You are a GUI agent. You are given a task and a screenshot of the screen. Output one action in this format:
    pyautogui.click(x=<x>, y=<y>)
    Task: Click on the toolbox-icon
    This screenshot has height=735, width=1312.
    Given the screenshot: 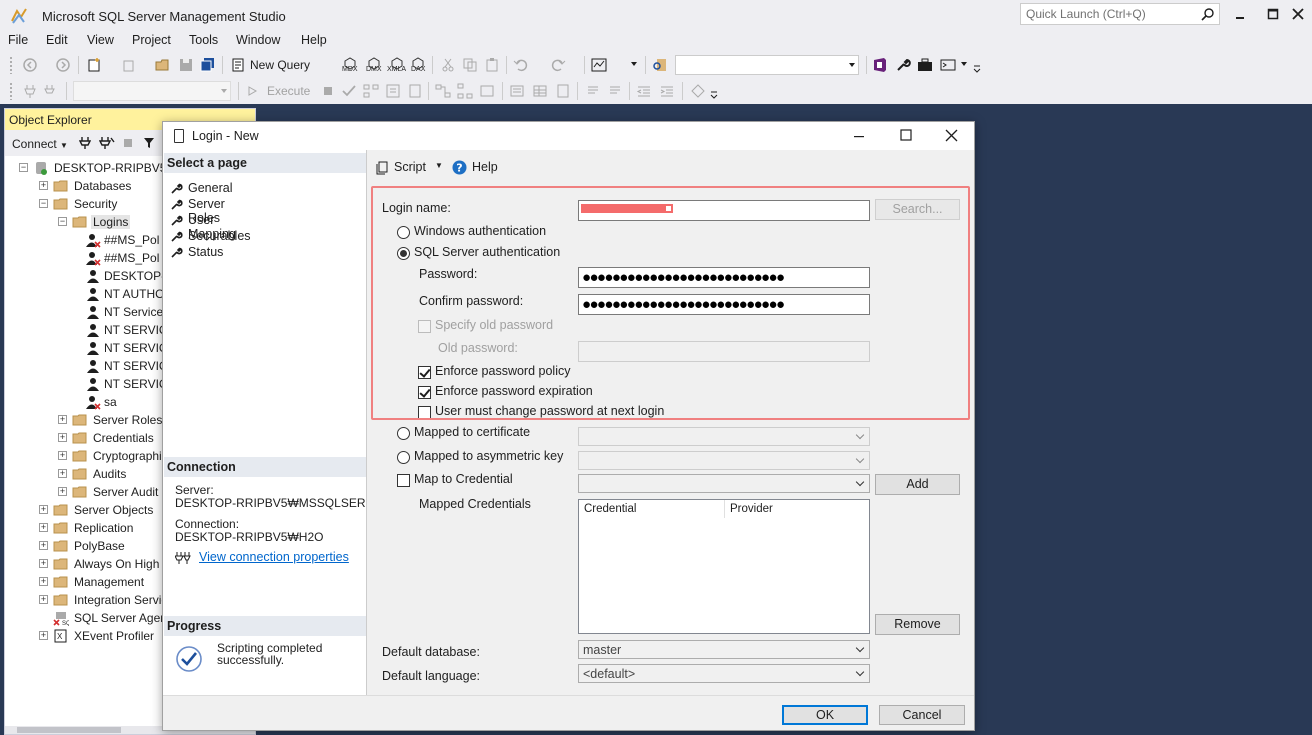 What is the action you would take?
    pyautogui.click(x=925, y=65)
    